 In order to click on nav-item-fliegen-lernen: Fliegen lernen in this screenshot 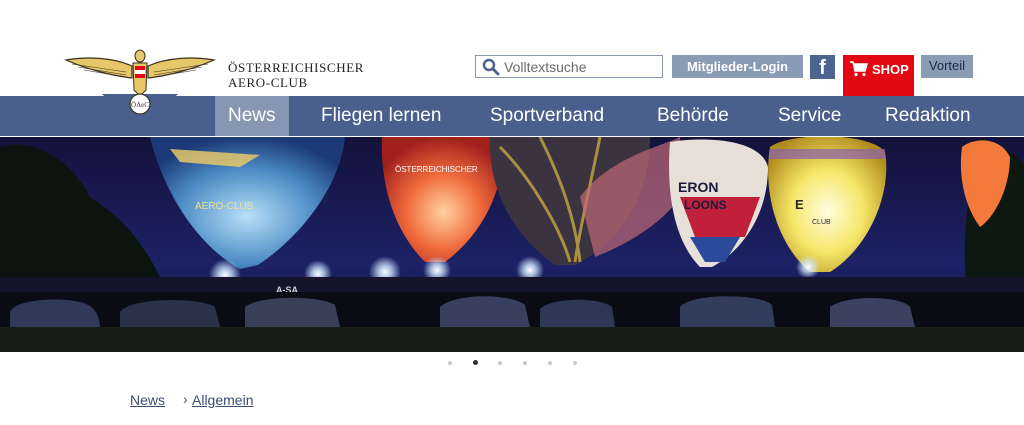, I will do `click(381, 116)`.